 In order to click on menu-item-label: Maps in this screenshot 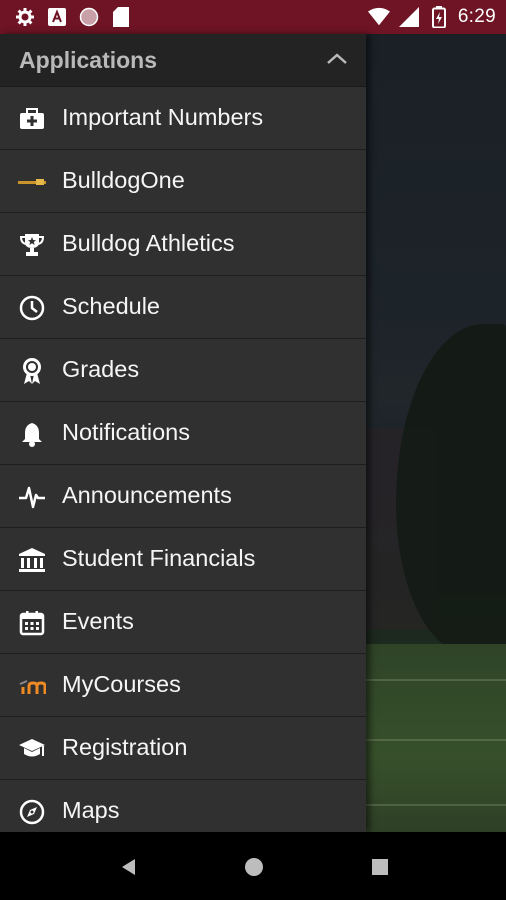, I will do `click(91, 810)`.